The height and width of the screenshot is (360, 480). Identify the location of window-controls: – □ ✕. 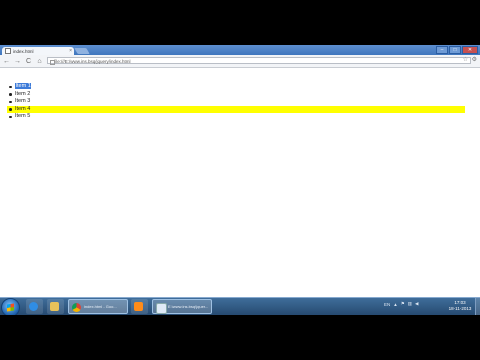
(457, 50).